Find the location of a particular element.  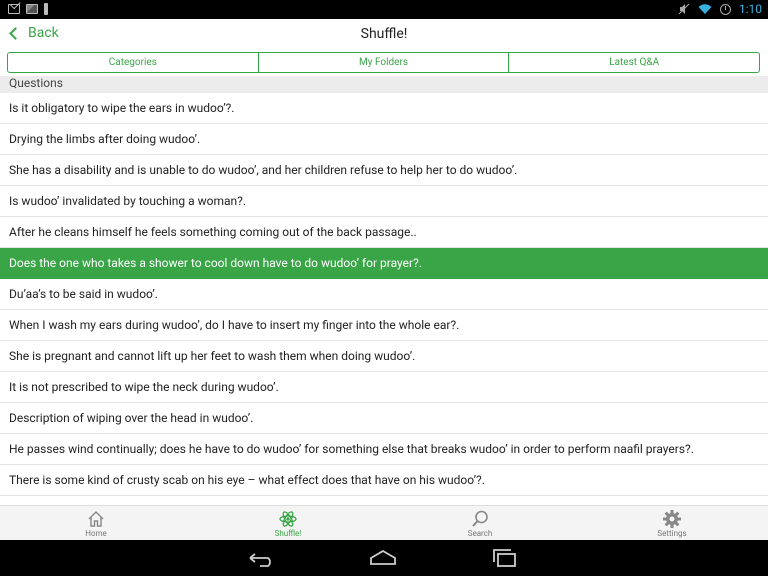

list-item: Drying the limbs after doing wudoo’. is located at coordinates (384, 139).